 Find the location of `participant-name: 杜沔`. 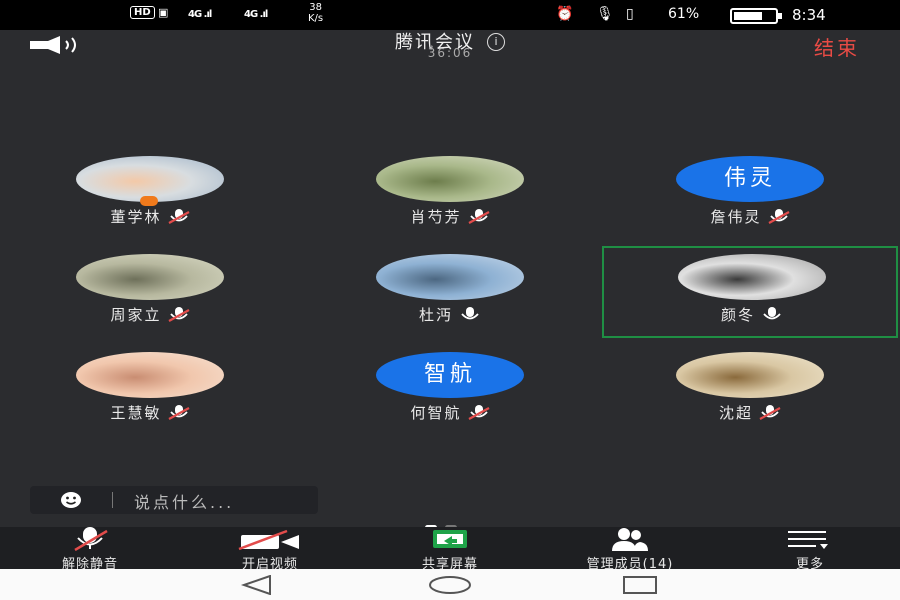

participant-name: 杜沔 is located at coordinates (435, 315).